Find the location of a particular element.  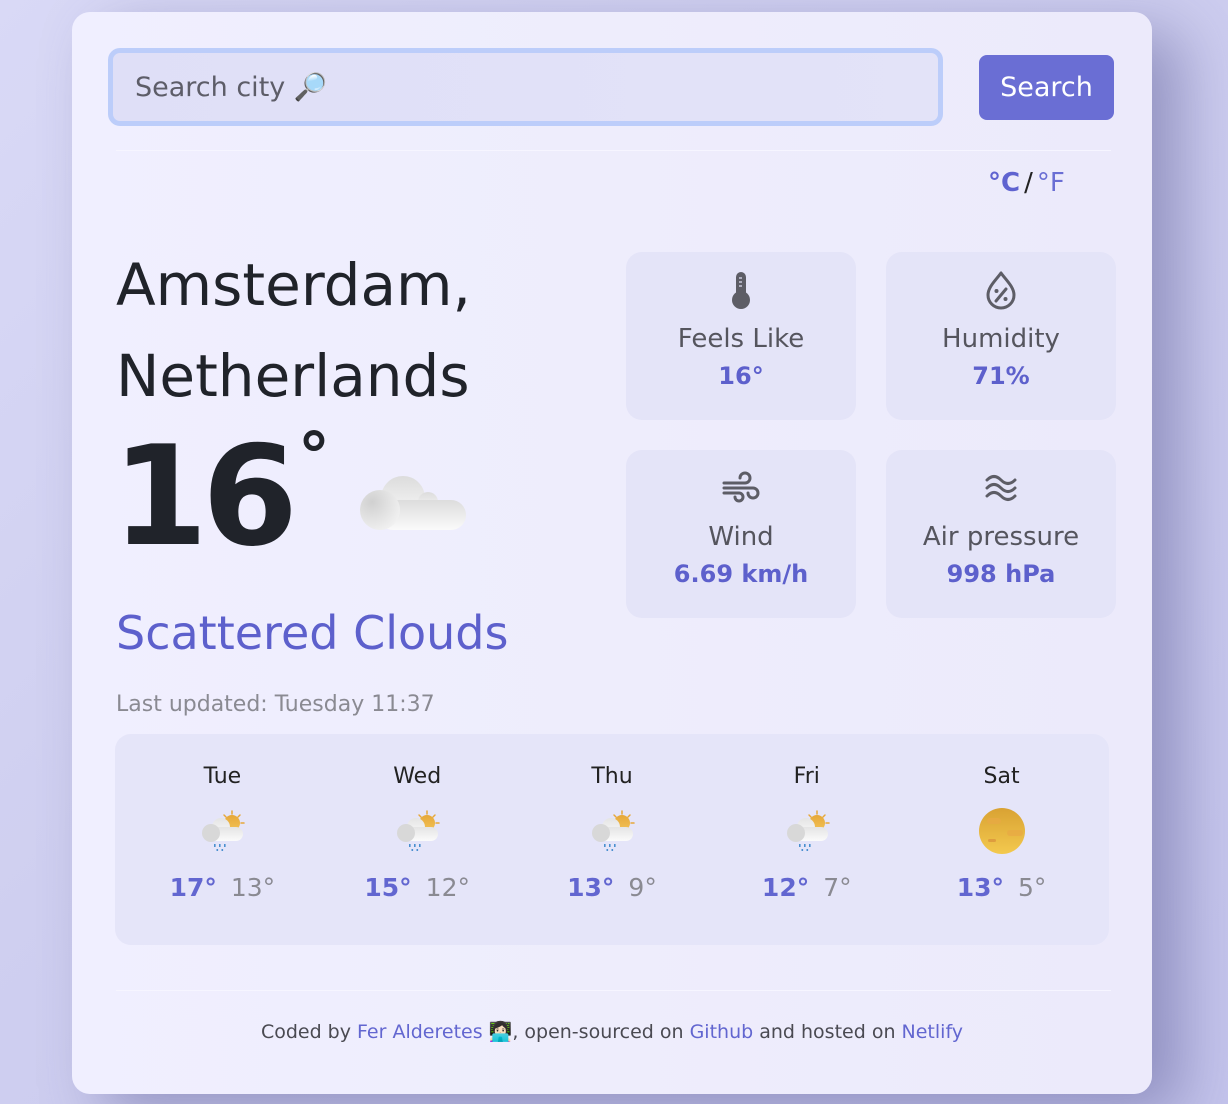

city-line-1: Amsterdam, is located at coordinates (293, 285).